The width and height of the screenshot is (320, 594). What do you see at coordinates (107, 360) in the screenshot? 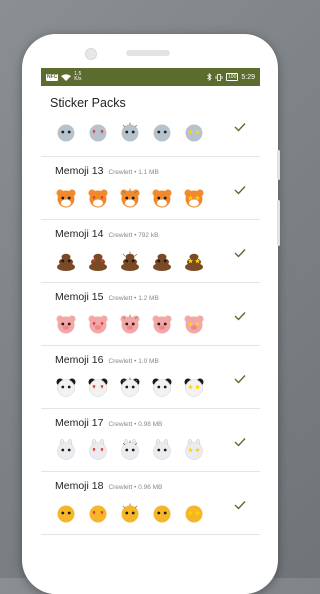
I see `pack-header: Memoji 16 Crewlett • 1.0 MB` at bounding box center [107, 360].